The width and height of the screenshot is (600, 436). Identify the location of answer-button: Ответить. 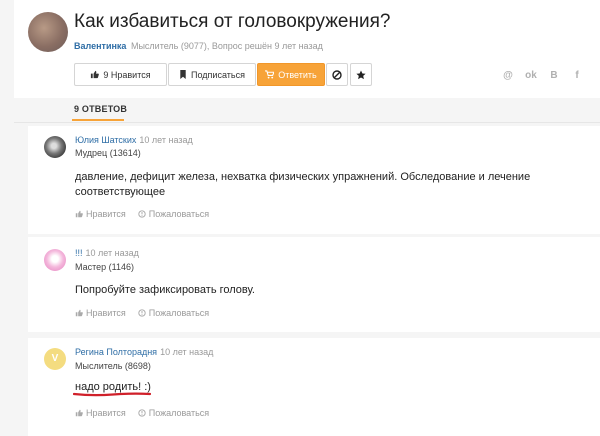
(291, 74).